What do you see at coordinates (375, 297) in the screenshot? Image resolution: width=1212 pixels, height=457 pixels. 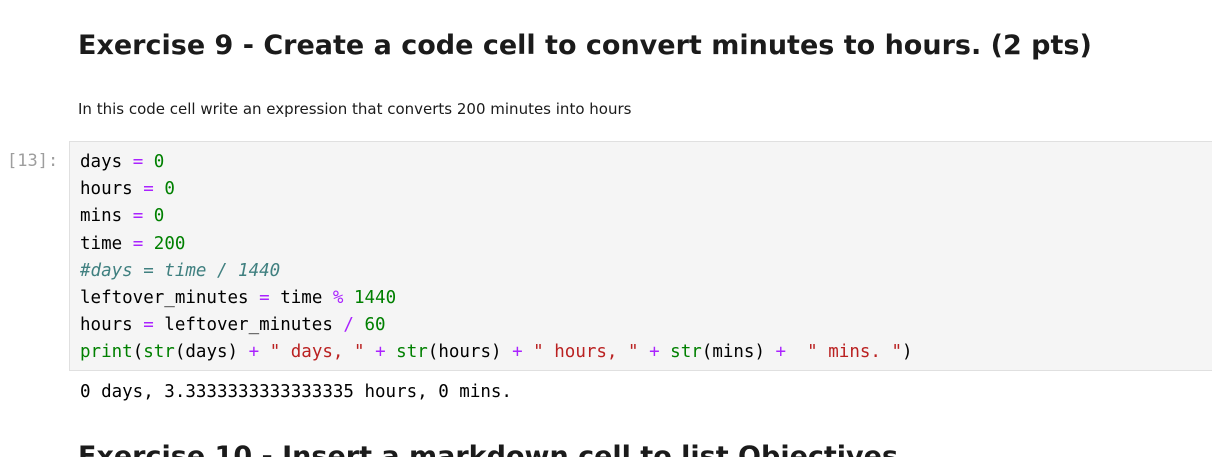 I see `code-token: 1440` at bounding box center [375, 297].